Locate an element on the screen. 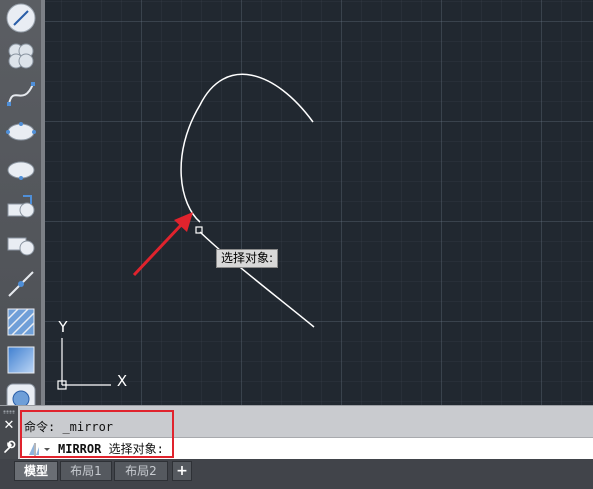 This screenshot has height=489, width=593. gradient-tool-button is located at coordinates (21, 360).